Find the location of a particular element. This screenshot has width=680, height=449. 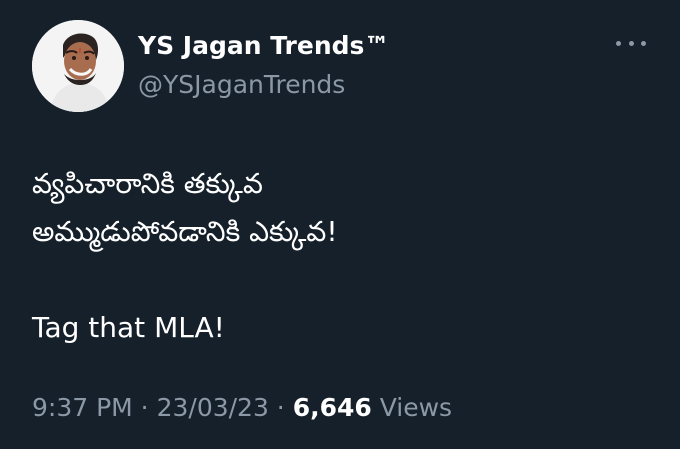

profile-photo-icon is located at coordinates (78, 66).